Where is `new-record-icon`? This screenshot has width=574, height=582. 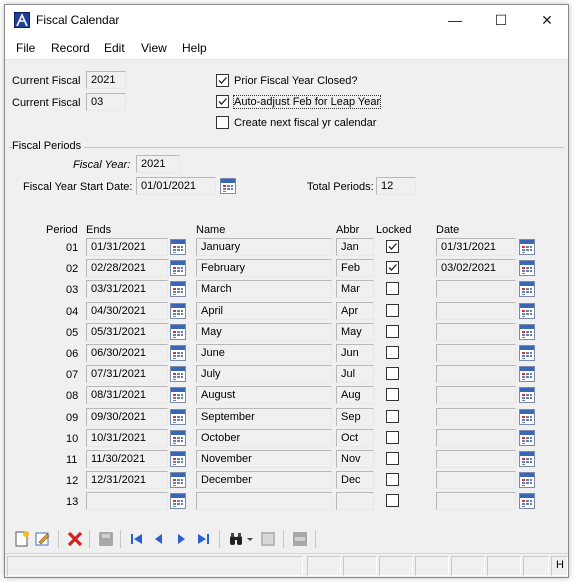
new-record-icon is located at coordinates (22, 539).